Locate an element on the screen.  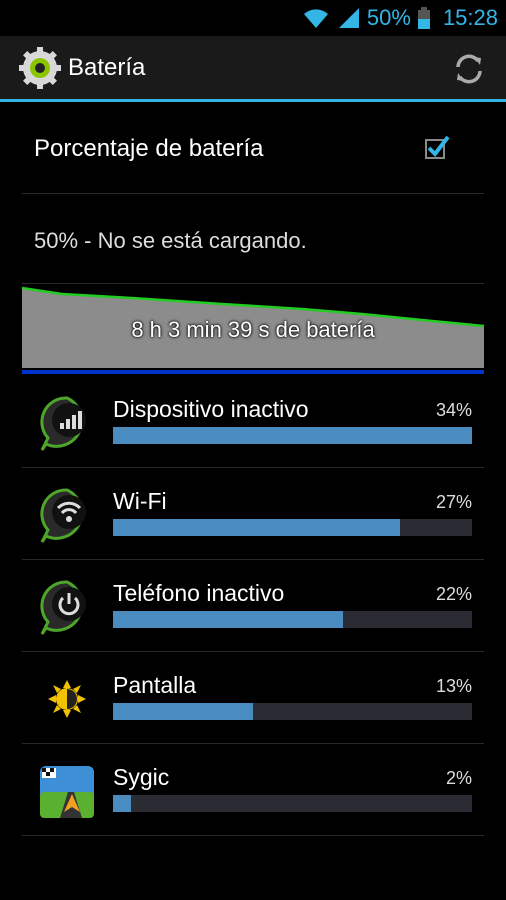
battery-time-label: 8 h 3 min 39 s de batería is located at coordinates (253, 329).